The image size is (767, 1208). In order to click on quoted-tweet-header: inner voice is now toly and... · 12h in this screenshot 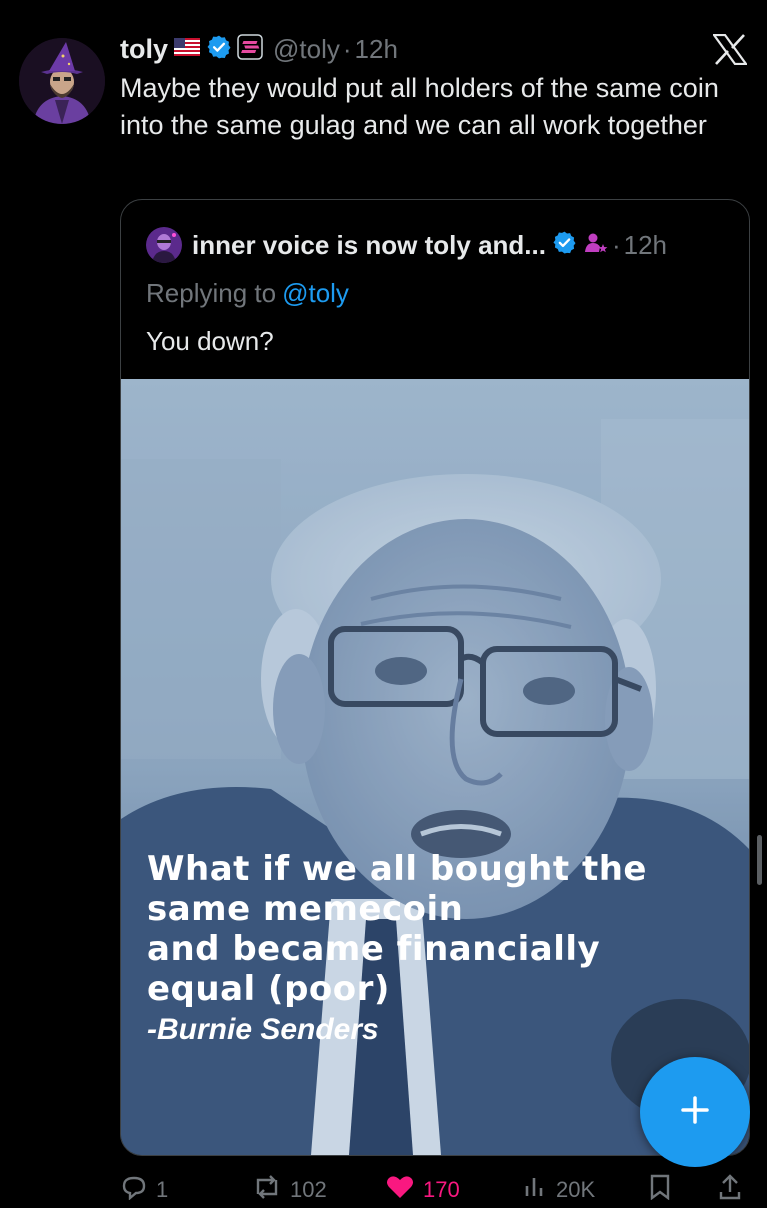, I will do `click(406, 245)`.